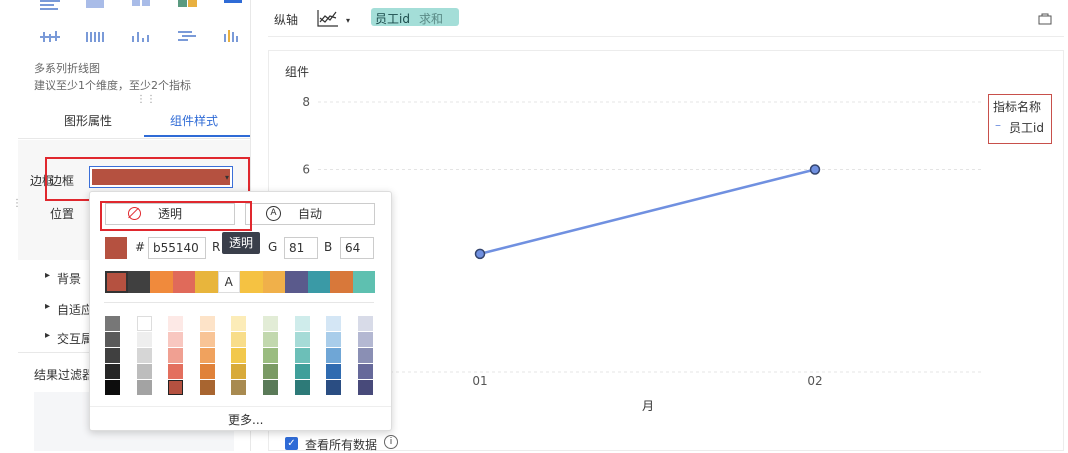 This screenshot has height=453, width=1068. Describe the element at coordinates (241, 243) in the screenshot. I see `transparent-tooltip: 透明` at that location.